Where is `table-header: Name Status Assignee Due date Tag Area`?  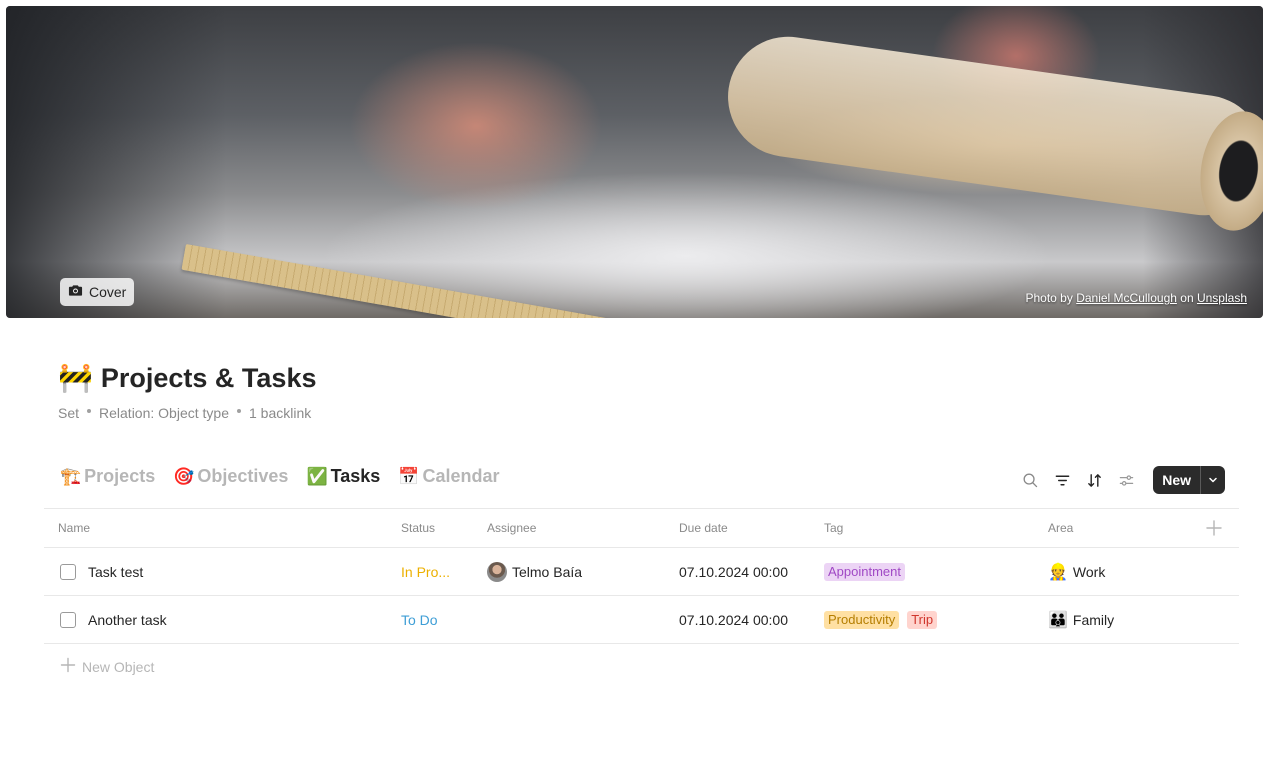
table-header: Name Status Assignee Due date Tag Area is located at coordinates (641, 528).